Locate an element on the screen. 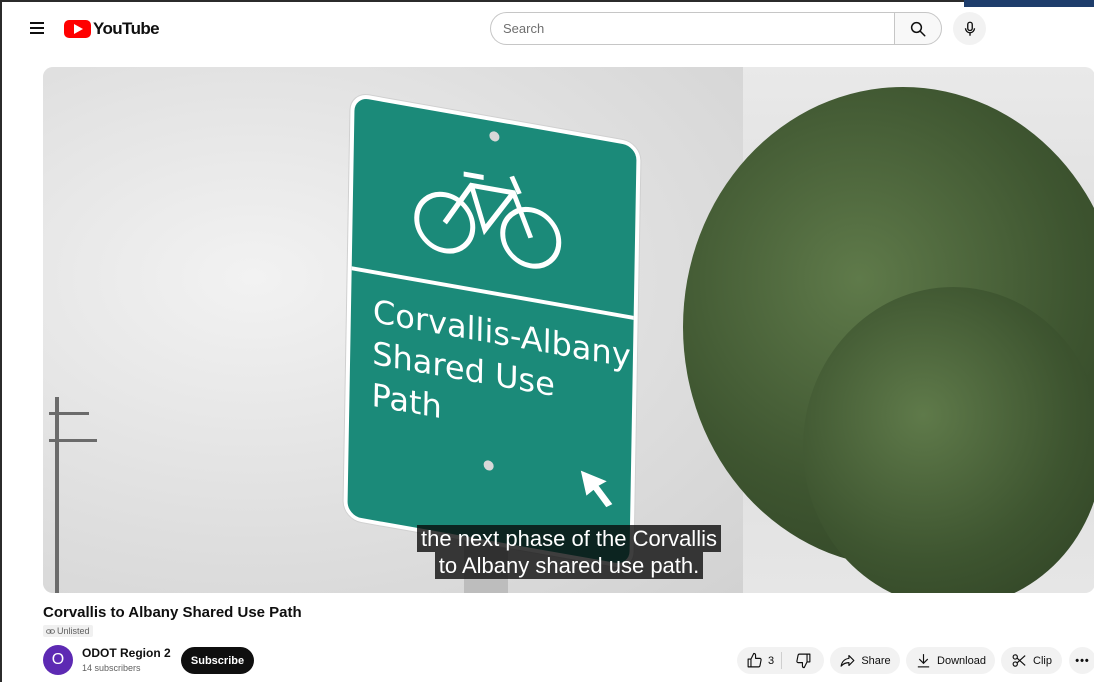 The width and height of the screenshot is (1094, 682). window-left-border is located at coordinates (1, 341).